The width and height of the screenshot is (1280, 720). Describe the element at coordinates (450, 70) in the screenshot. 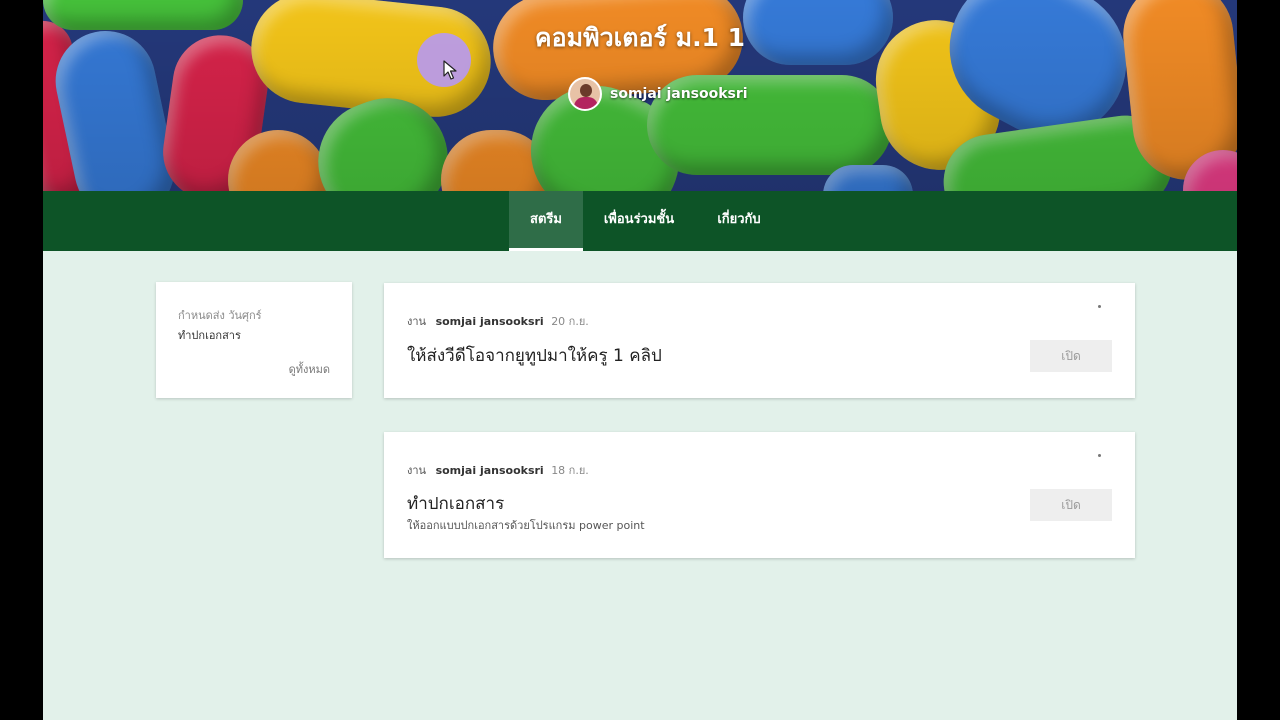

I see `mouse-pointer-icon` at that location.